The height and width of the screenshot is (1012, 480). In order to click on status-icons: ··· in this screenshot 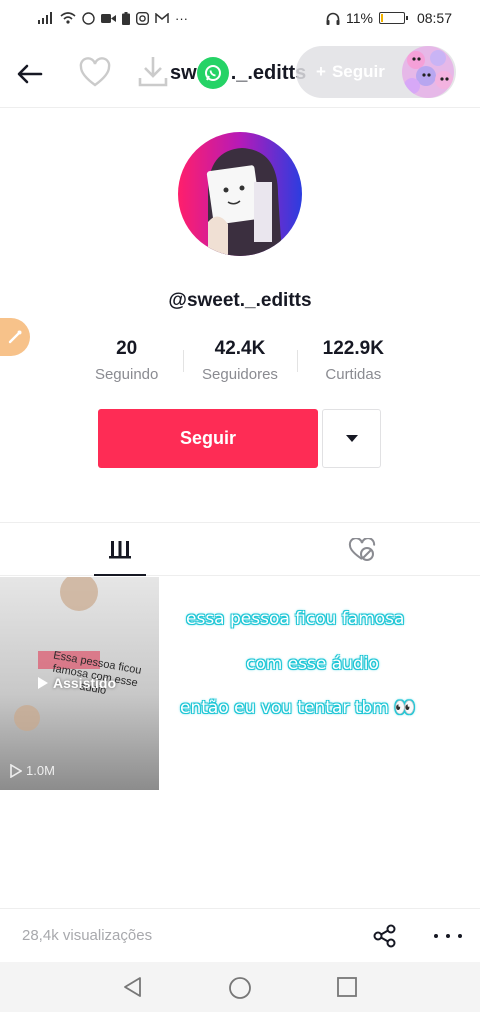, I will do `click(113, 18)`.